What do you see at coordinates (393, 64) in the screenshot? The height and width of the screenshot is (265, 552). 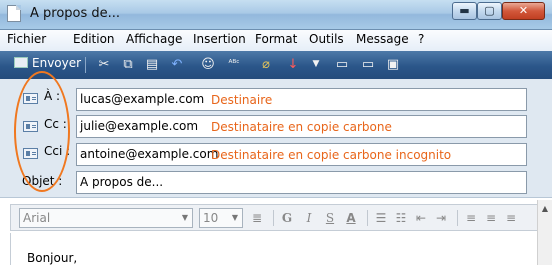 I see `work-offline-icon: ▣` at bounding box center [393, 64].